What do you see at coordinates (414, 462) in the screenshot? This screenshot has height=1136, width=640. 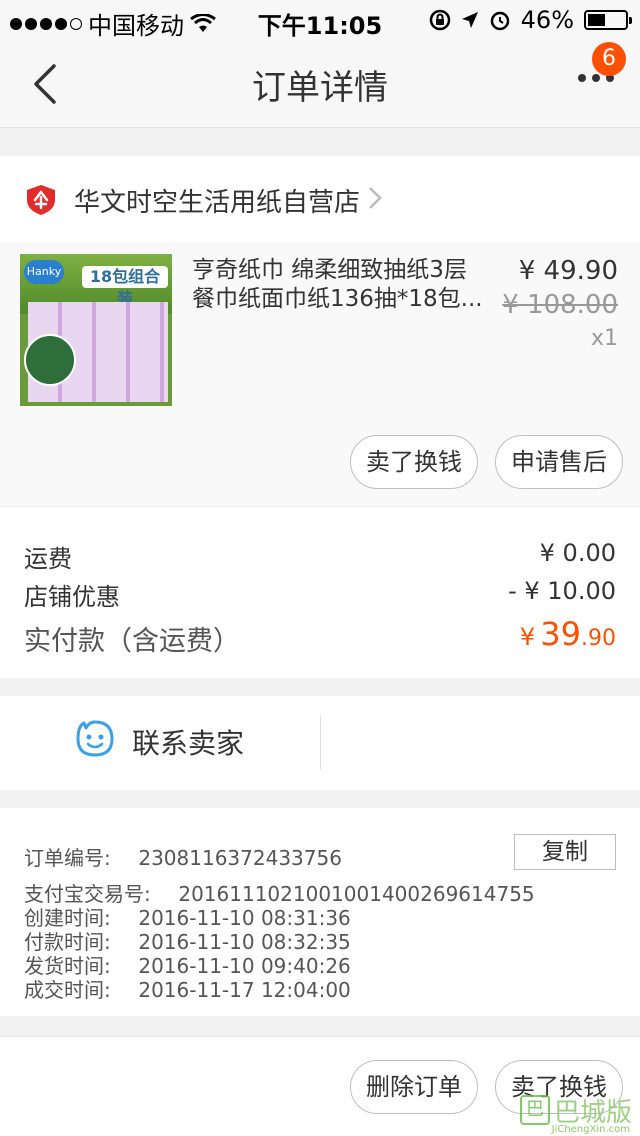 I see `sell-for-cash-button: 卖了换钱` at bounding box center [414, 462].